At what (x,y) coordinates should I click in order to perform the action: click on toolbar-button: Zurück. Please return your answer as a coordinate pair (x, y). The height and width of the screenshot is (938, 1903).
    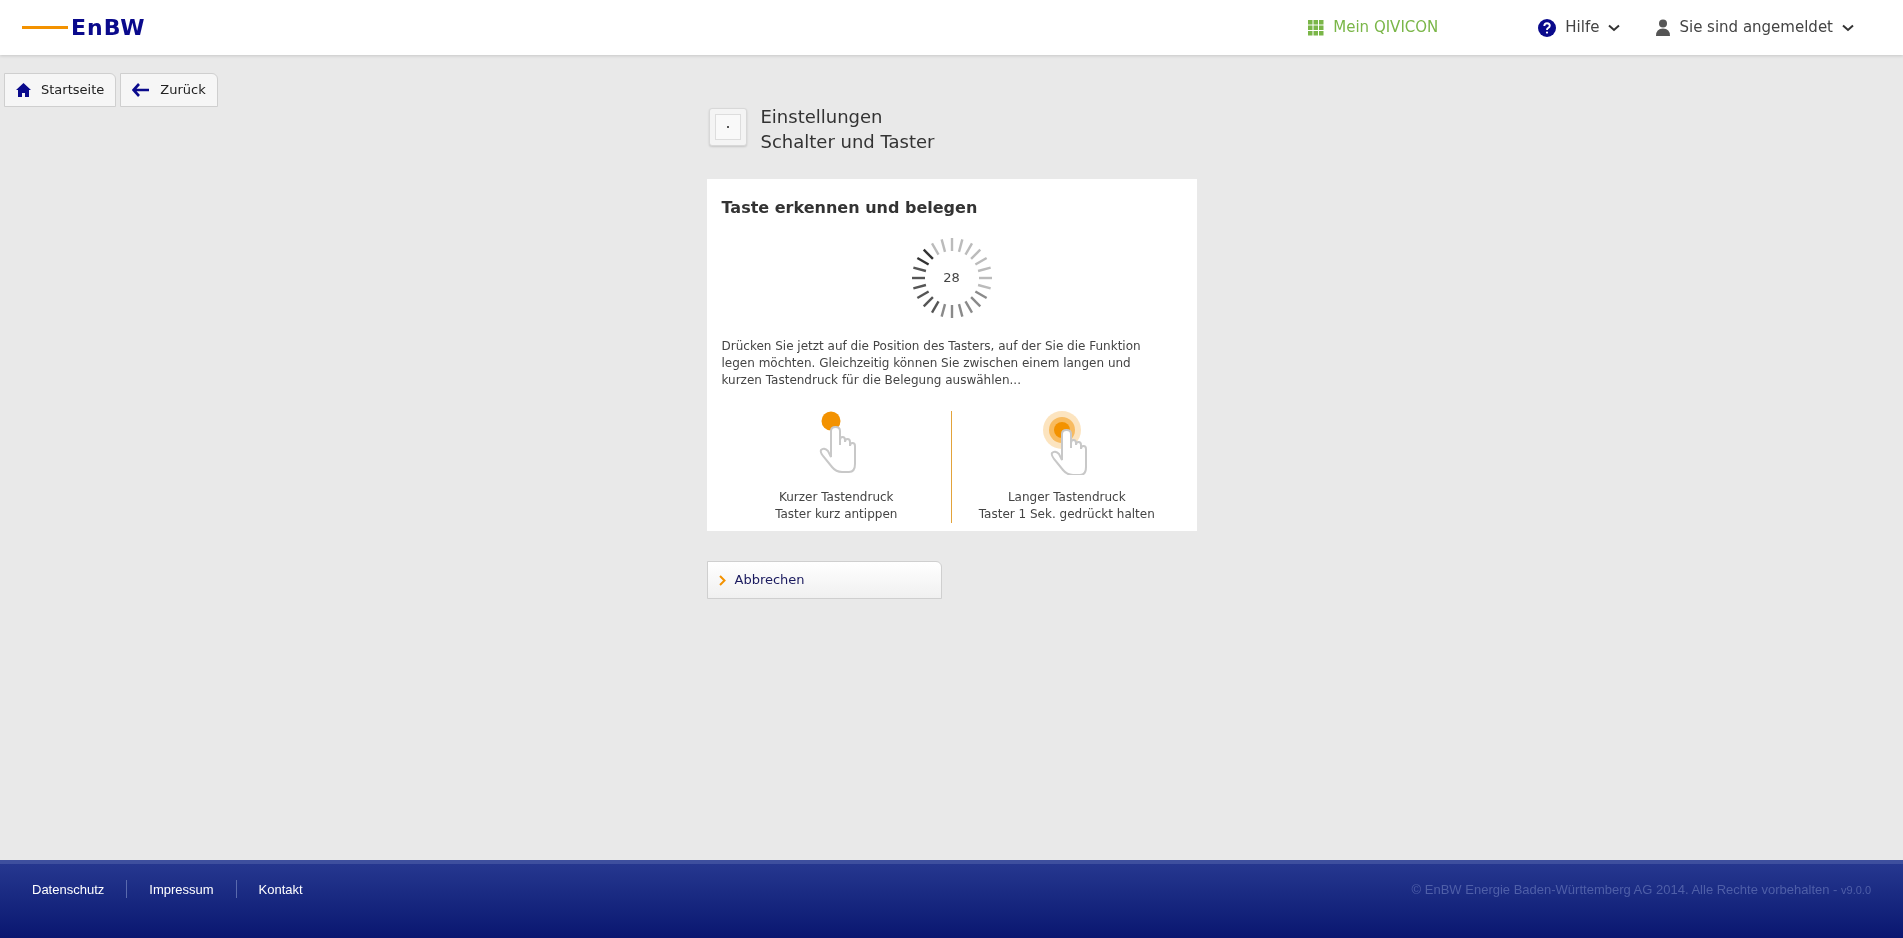
    Looking at the image, I should click on (169, 90).